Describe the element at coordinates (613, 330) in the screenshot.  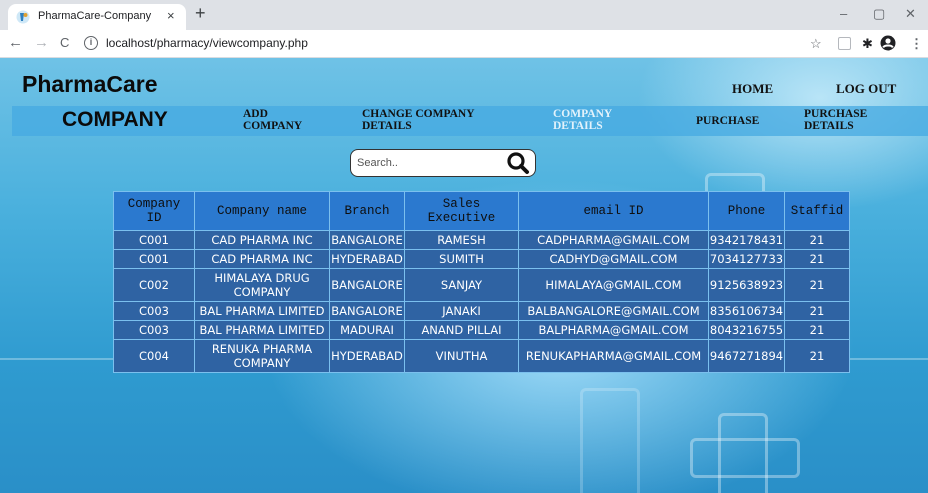
I see `cell-email: BALPHARMA@GMAIL.COM` at that location.